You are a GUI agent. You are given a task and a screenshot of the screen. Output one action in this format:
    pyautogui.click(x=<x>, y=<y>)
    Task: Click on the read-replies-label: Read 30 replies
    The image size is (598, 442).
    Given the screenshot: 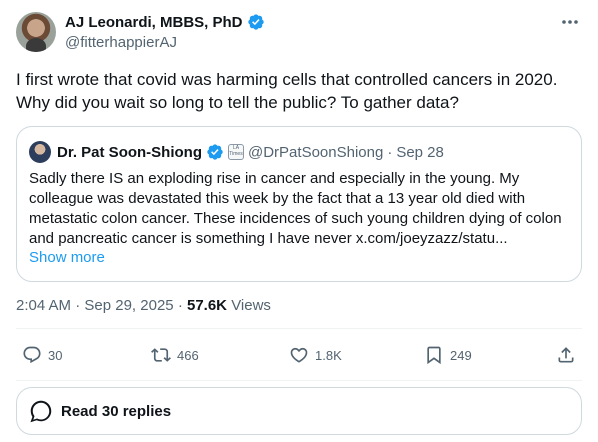 What is the action you would take?
    pyautogui.click(x=116, y=411)
    